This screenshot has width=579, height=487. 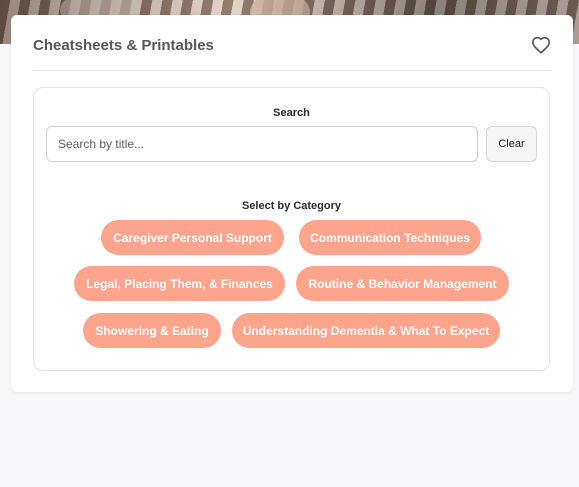 What do you see at coordinates (402, 283) in the screenshot?
I see `category-chip-routine-behavior-management: Routine & Behavior Management` at bounding box center [402, 283].